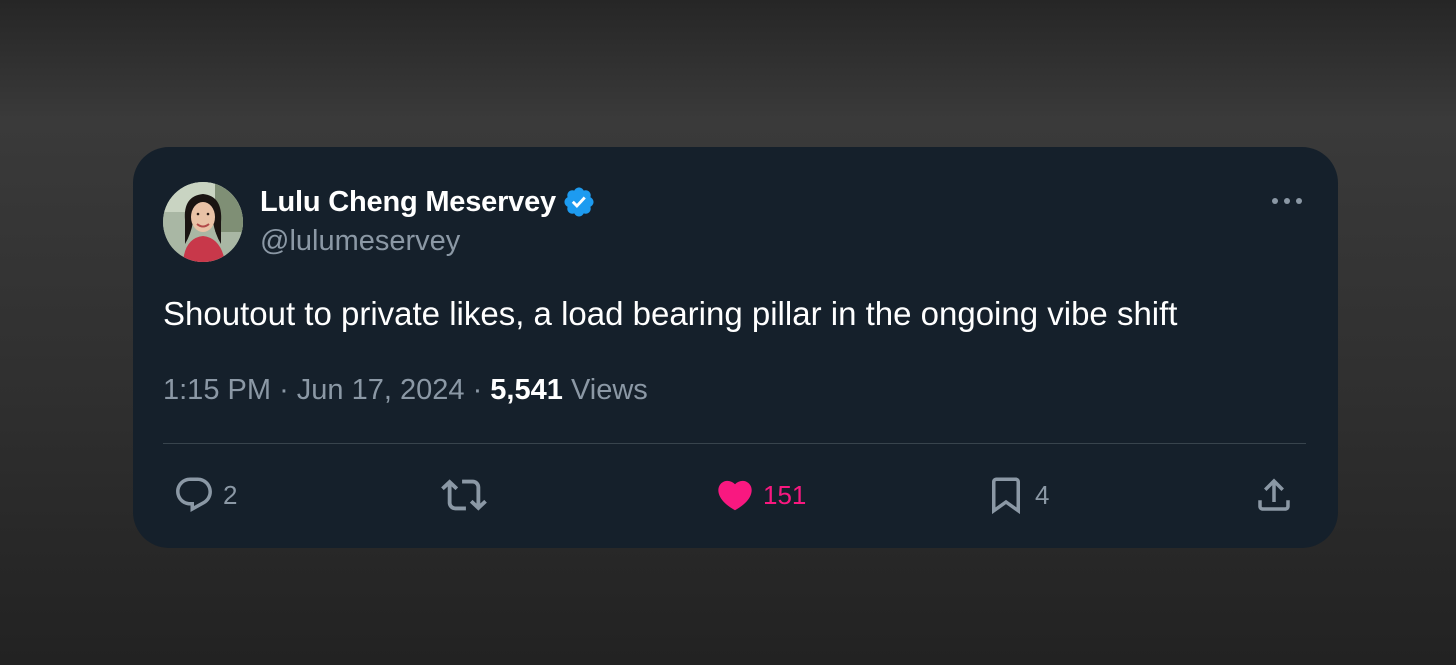  I want to click on tweet-metadata: 1:15 PM · Jun 17, 2024 · 5,541 Views, so click(405, 390).